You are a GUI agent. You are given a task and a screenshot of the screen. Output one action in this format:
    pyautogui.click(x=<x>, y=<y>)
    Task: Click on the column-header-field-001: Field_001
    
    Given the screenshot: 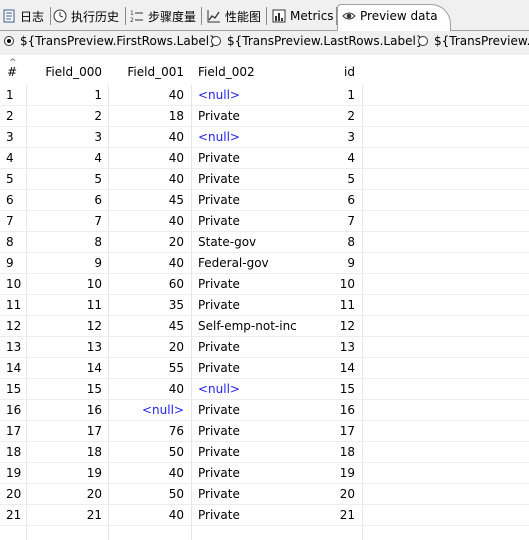 What is the action you would take?
    pyautogui.click(x=146, y=70)
    